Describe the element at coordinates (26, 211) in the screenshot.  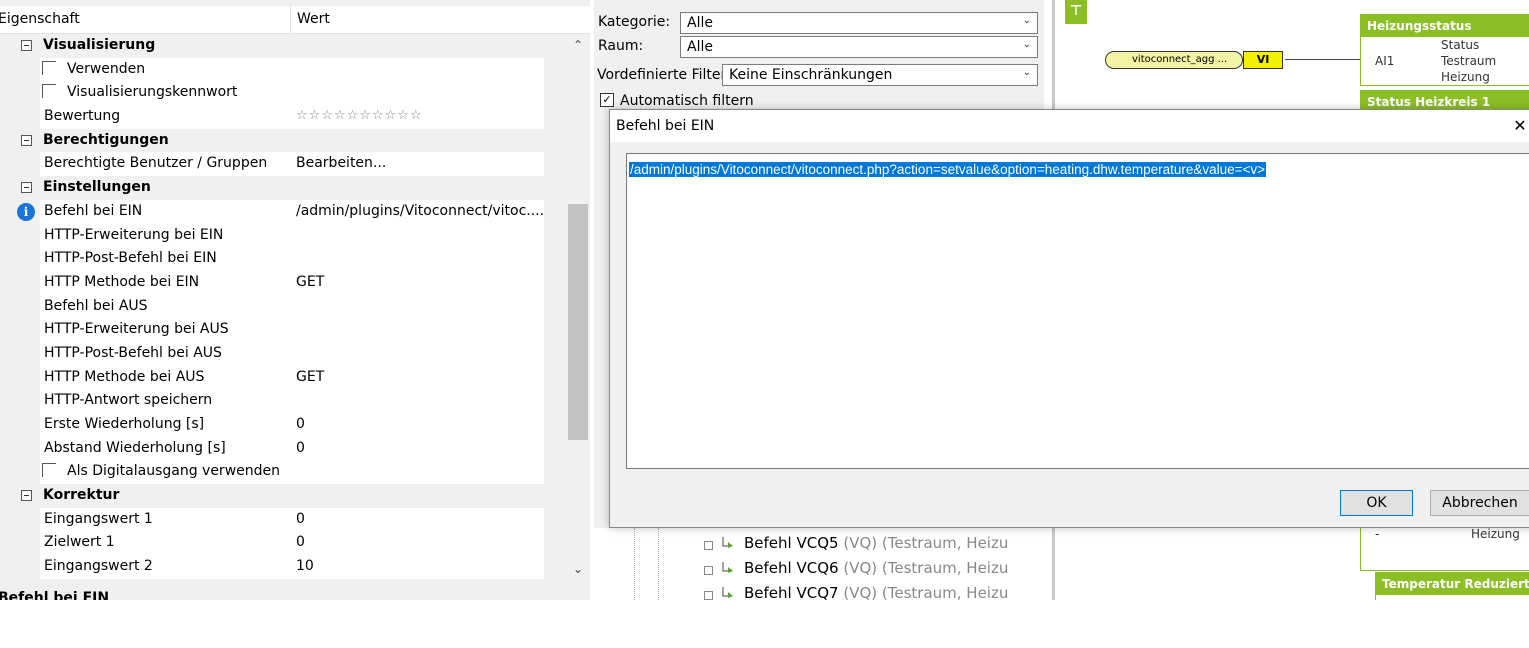
I see `info-icon: i` at that location.